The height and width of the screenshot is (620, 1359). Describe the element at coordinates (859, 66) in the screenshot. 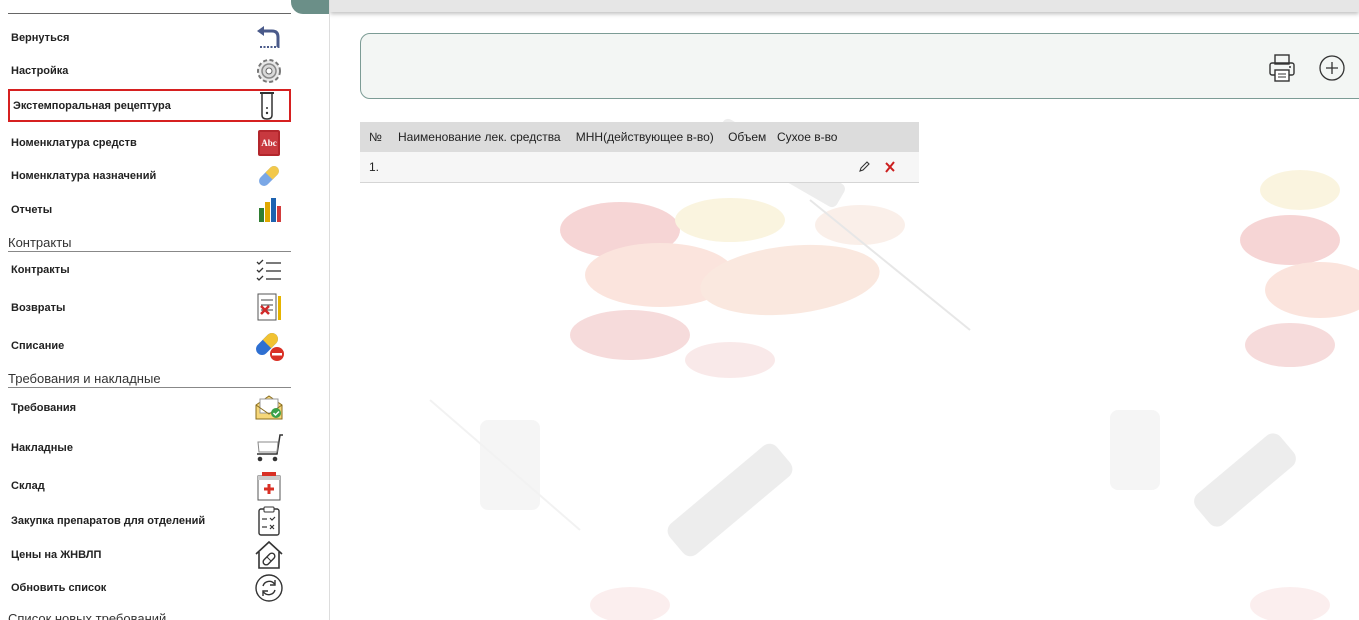

I see `toolbar-panel` at that location.